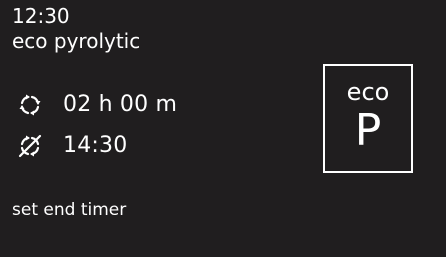  I want to click on eco-pyrolytic-badge: eco P, so click(368, 118).